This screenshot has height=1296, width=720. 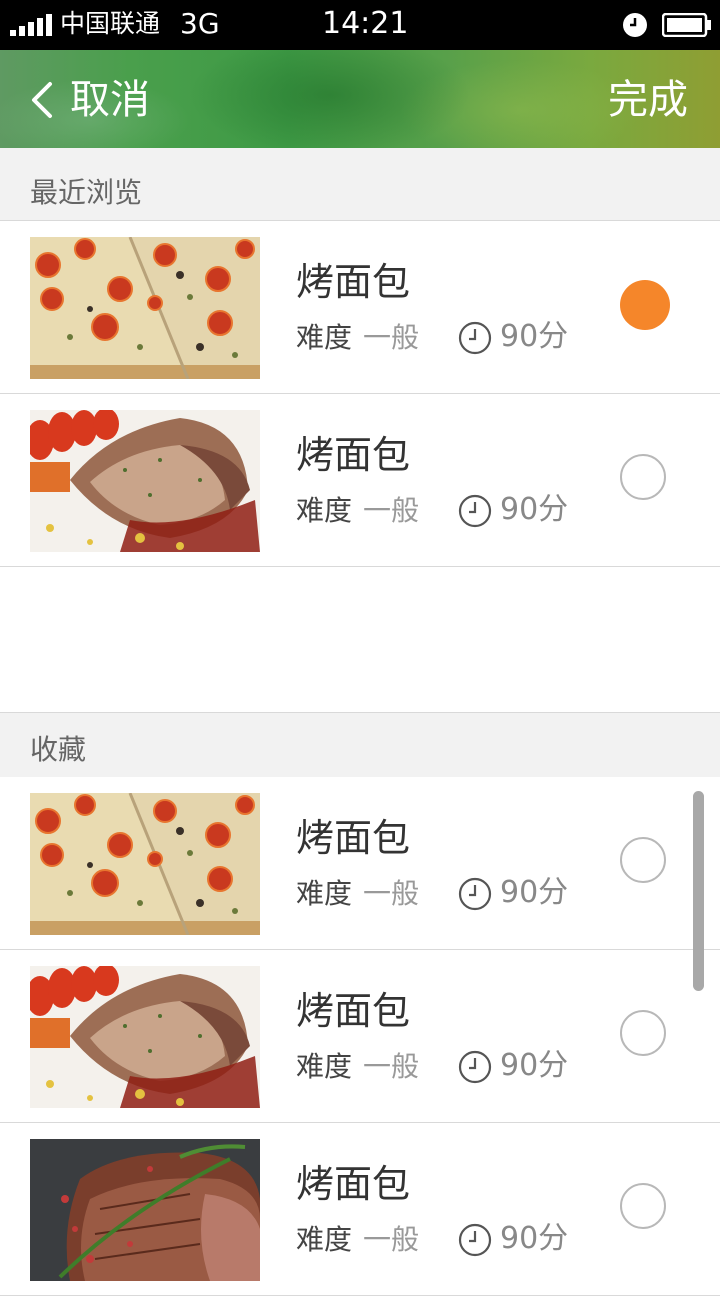 What do you see at coordinates (110, 100) in the screenshot?
I see `cancel-label: 取消` at bounding box center [110, 100].